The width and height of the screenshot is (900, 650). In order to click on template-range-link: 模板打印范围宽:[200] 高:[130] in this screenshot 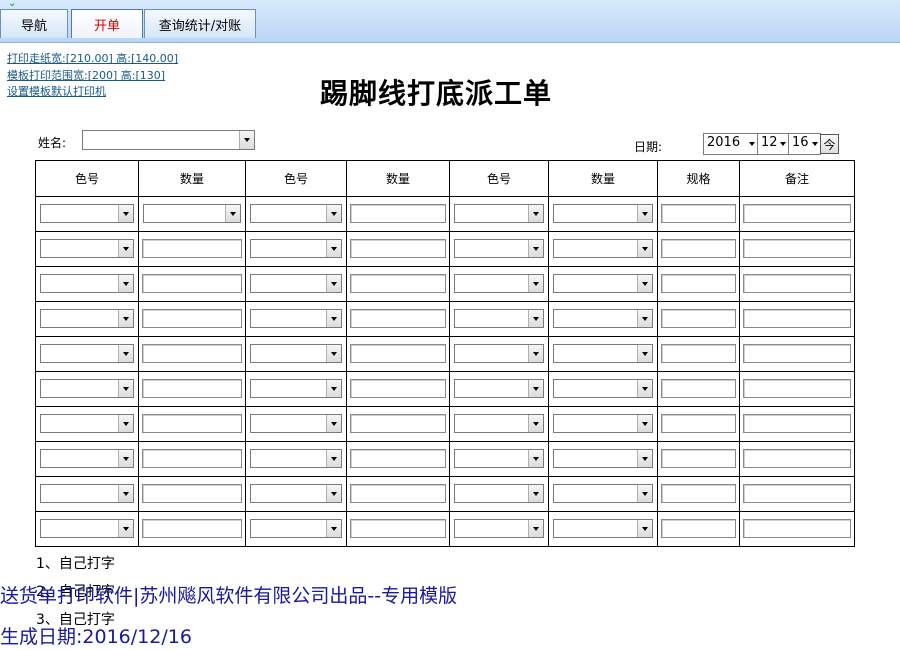, I will do `click(86, 75)`.